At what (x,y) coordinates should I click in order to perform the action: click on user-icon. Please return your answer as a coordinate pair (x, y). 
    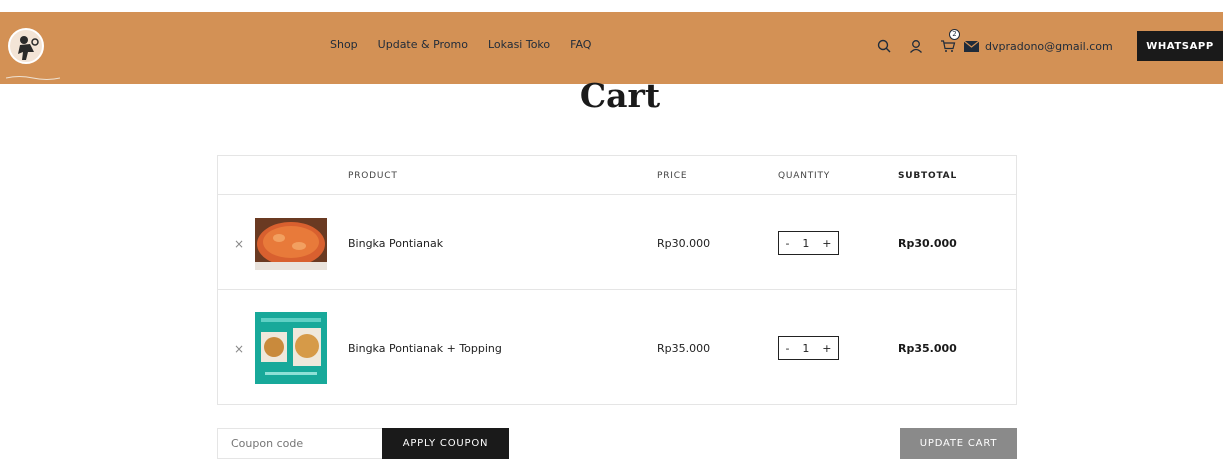
    Looking at the image, I should click on (916, 46).